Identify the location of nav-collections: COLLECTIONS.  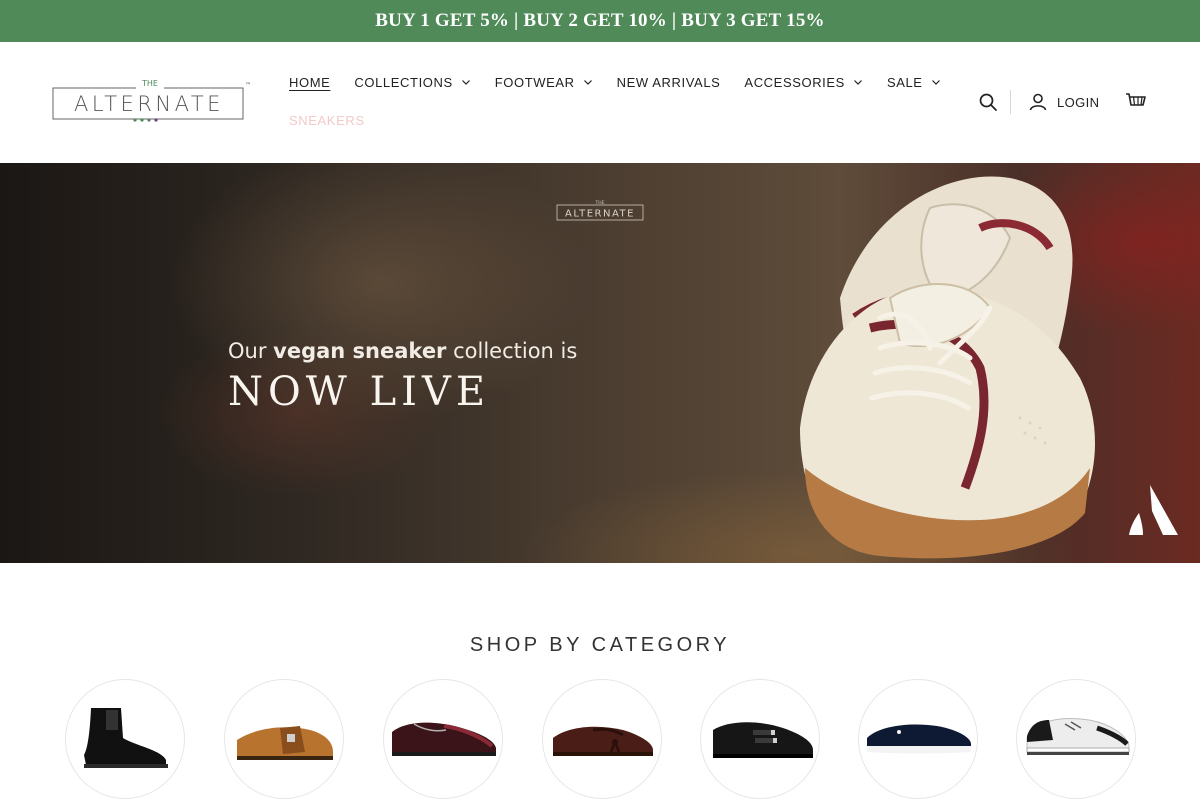
(412, 82).